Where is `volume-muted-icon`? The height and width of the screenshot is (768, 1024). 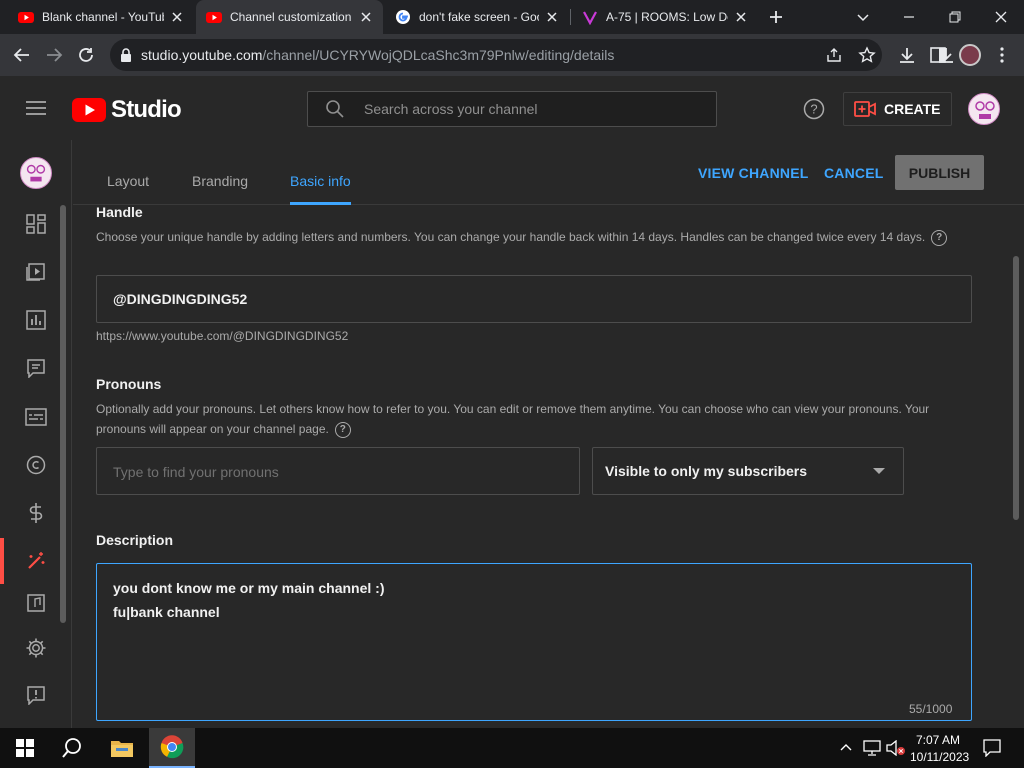
volume-muted-icon is located at coordinates (896, 748).